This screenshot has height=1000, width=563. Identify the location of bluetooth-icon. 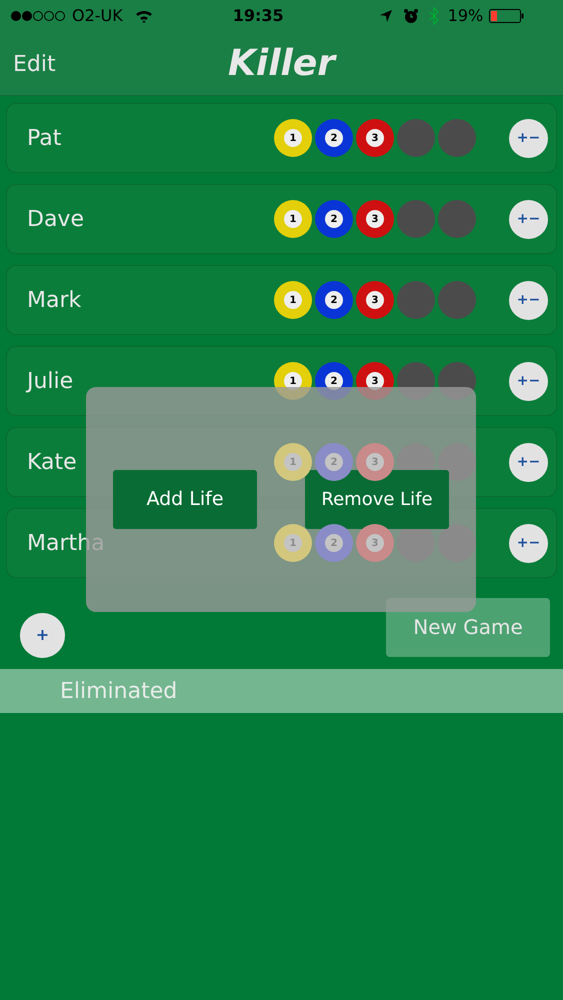
(433, 16).